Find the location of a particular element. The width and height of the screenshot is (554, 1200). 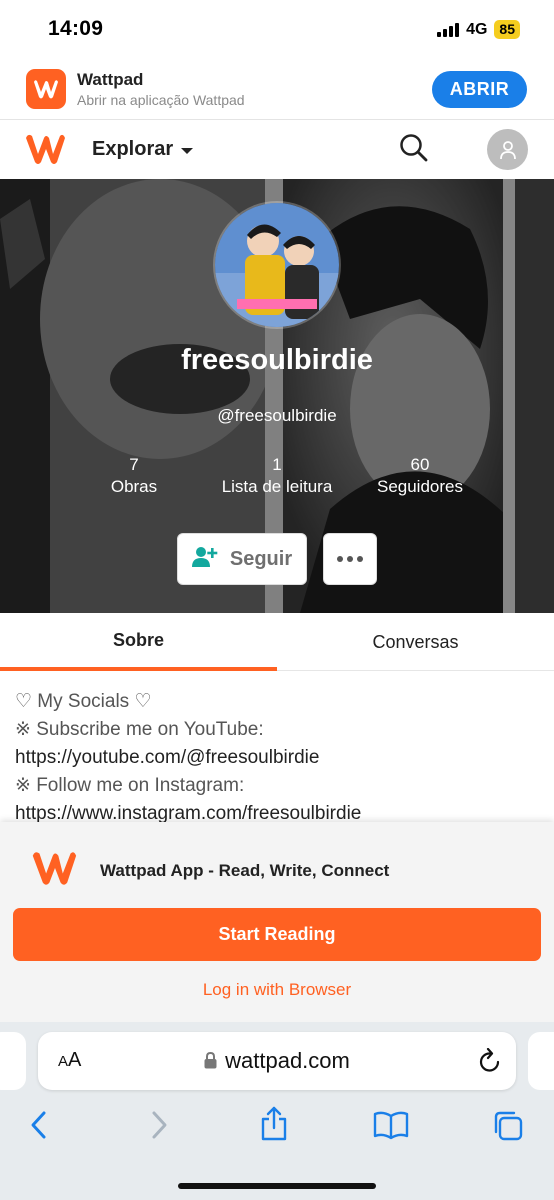

lock-icon is located at coordinates (210, 1062).